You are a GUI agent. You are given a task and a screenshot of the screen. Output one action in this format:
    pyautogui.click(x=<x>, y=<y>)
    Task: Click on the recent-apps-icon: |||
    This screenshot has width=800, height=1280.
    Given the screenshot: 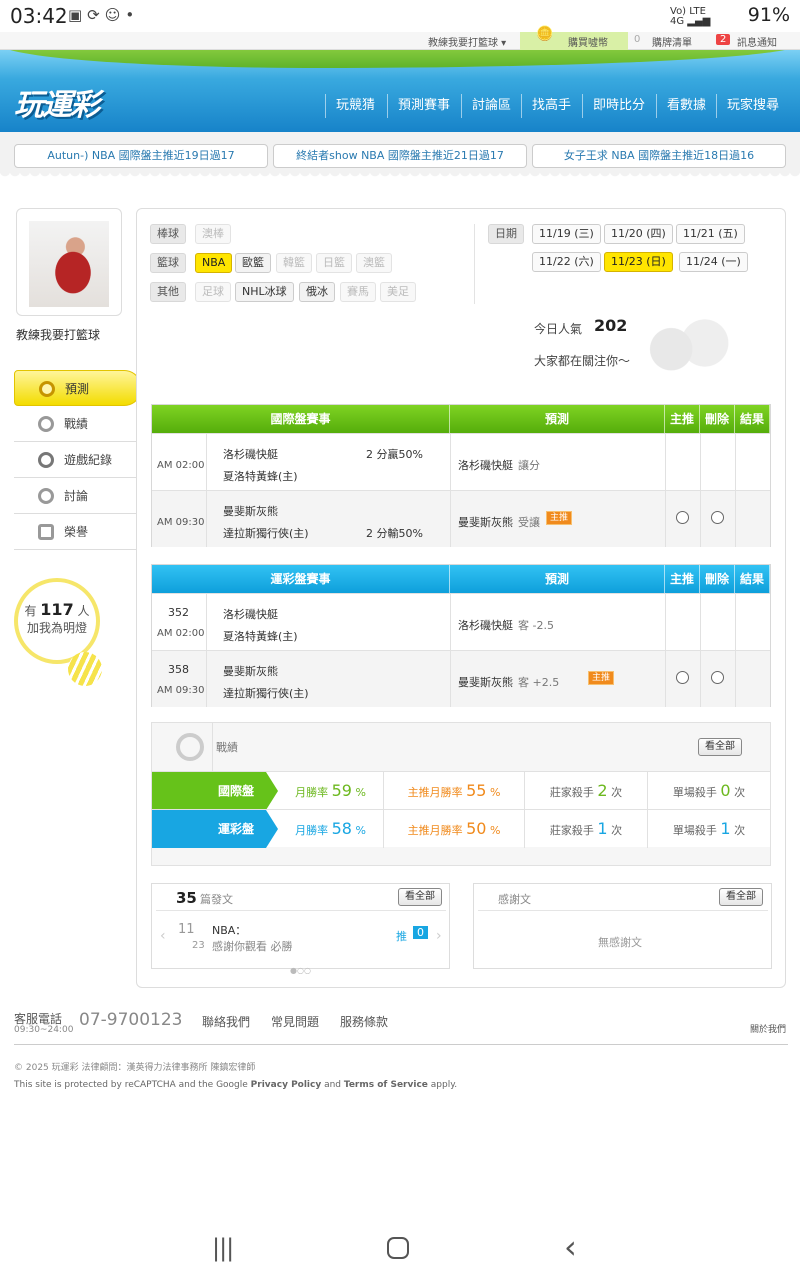 What is the action you would take?
    pyautogui.click(x=223, y=1248)
    